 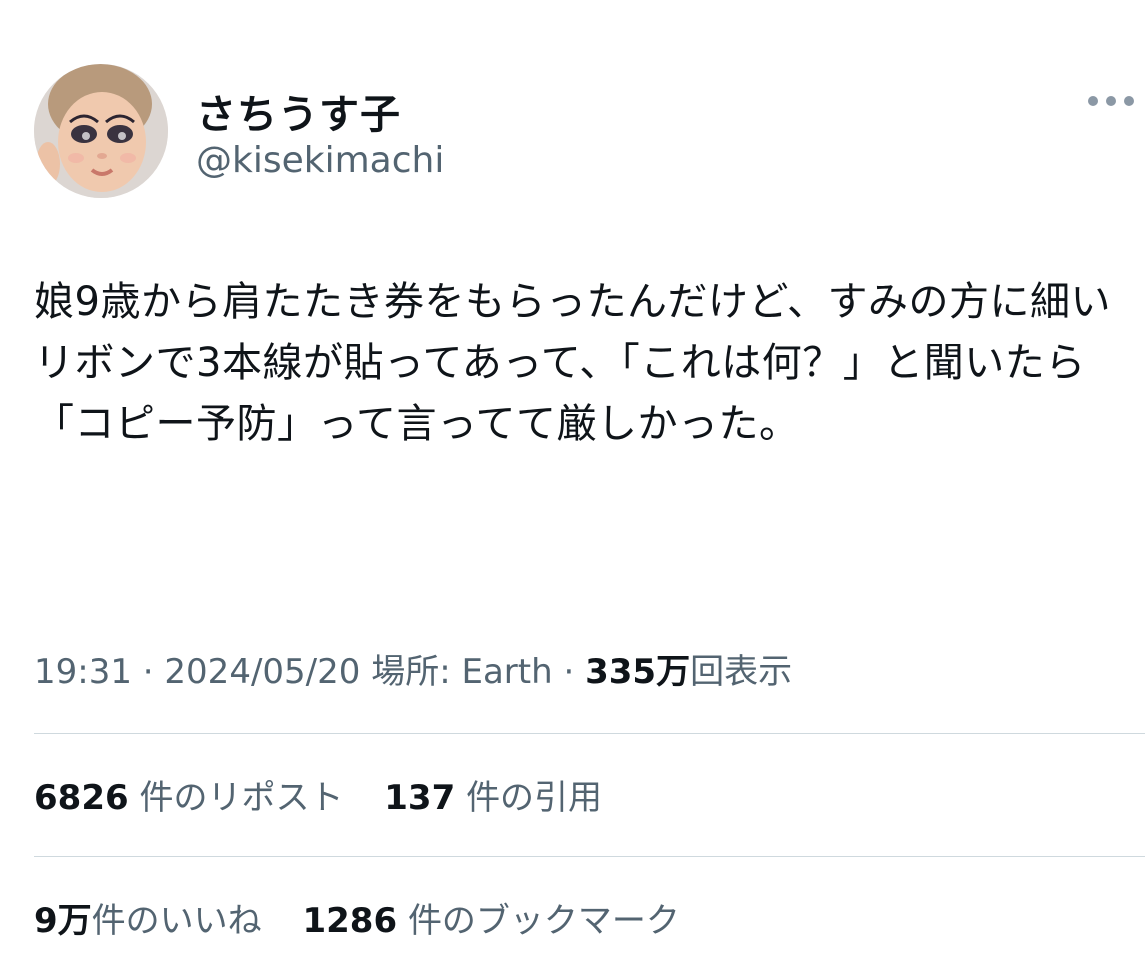 What do you see at coordinates (534, 798) in the screenshot?
I see `quotes-label: 件の引用` at bounding box center [534, 798].